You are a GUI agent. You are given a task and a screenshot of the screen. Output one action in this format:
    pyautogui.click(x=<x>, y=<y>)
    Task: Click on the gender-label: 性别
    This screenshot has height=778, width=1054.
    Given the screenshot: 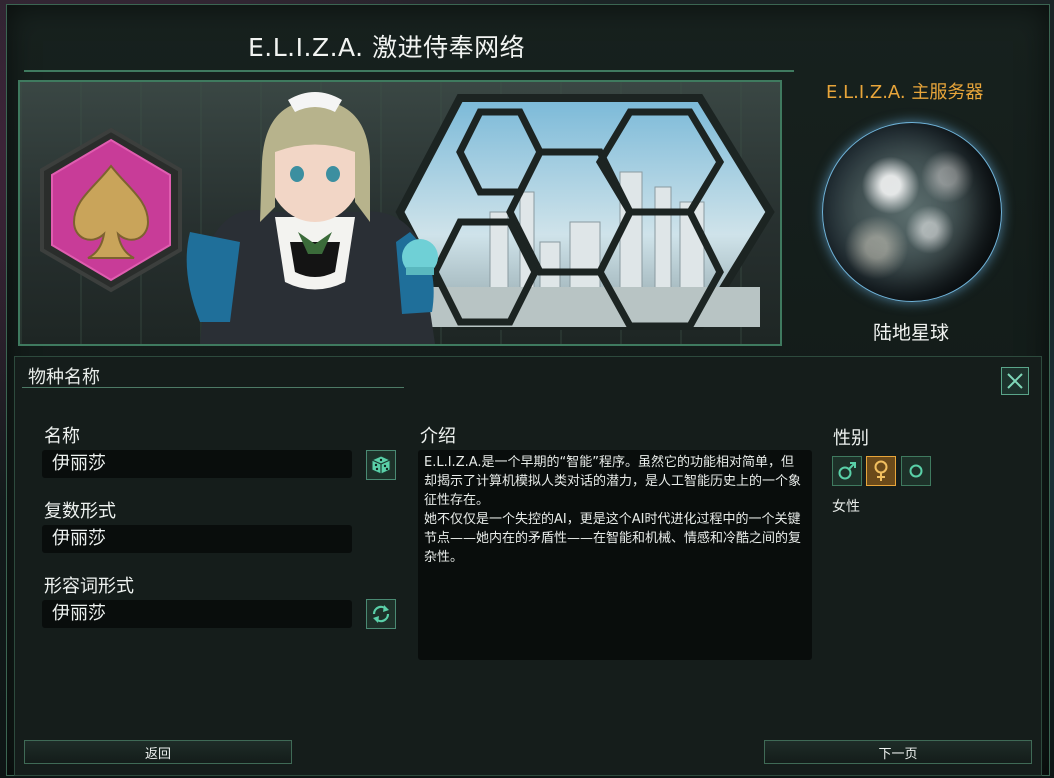 What is the action you would take?
    pyautogui.click(x=851, y=438)
    